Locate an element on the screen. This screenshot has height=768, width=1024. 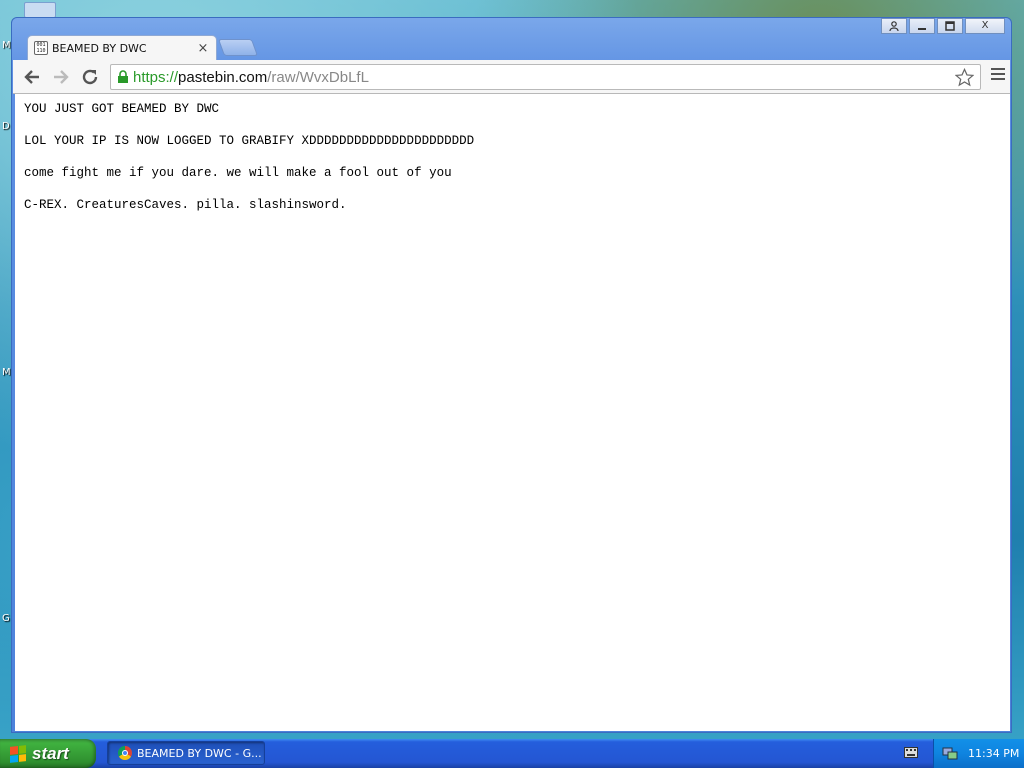
tab-active: 001 110 101 BEAMED BY DWC × is located at coordinates (122, 47).